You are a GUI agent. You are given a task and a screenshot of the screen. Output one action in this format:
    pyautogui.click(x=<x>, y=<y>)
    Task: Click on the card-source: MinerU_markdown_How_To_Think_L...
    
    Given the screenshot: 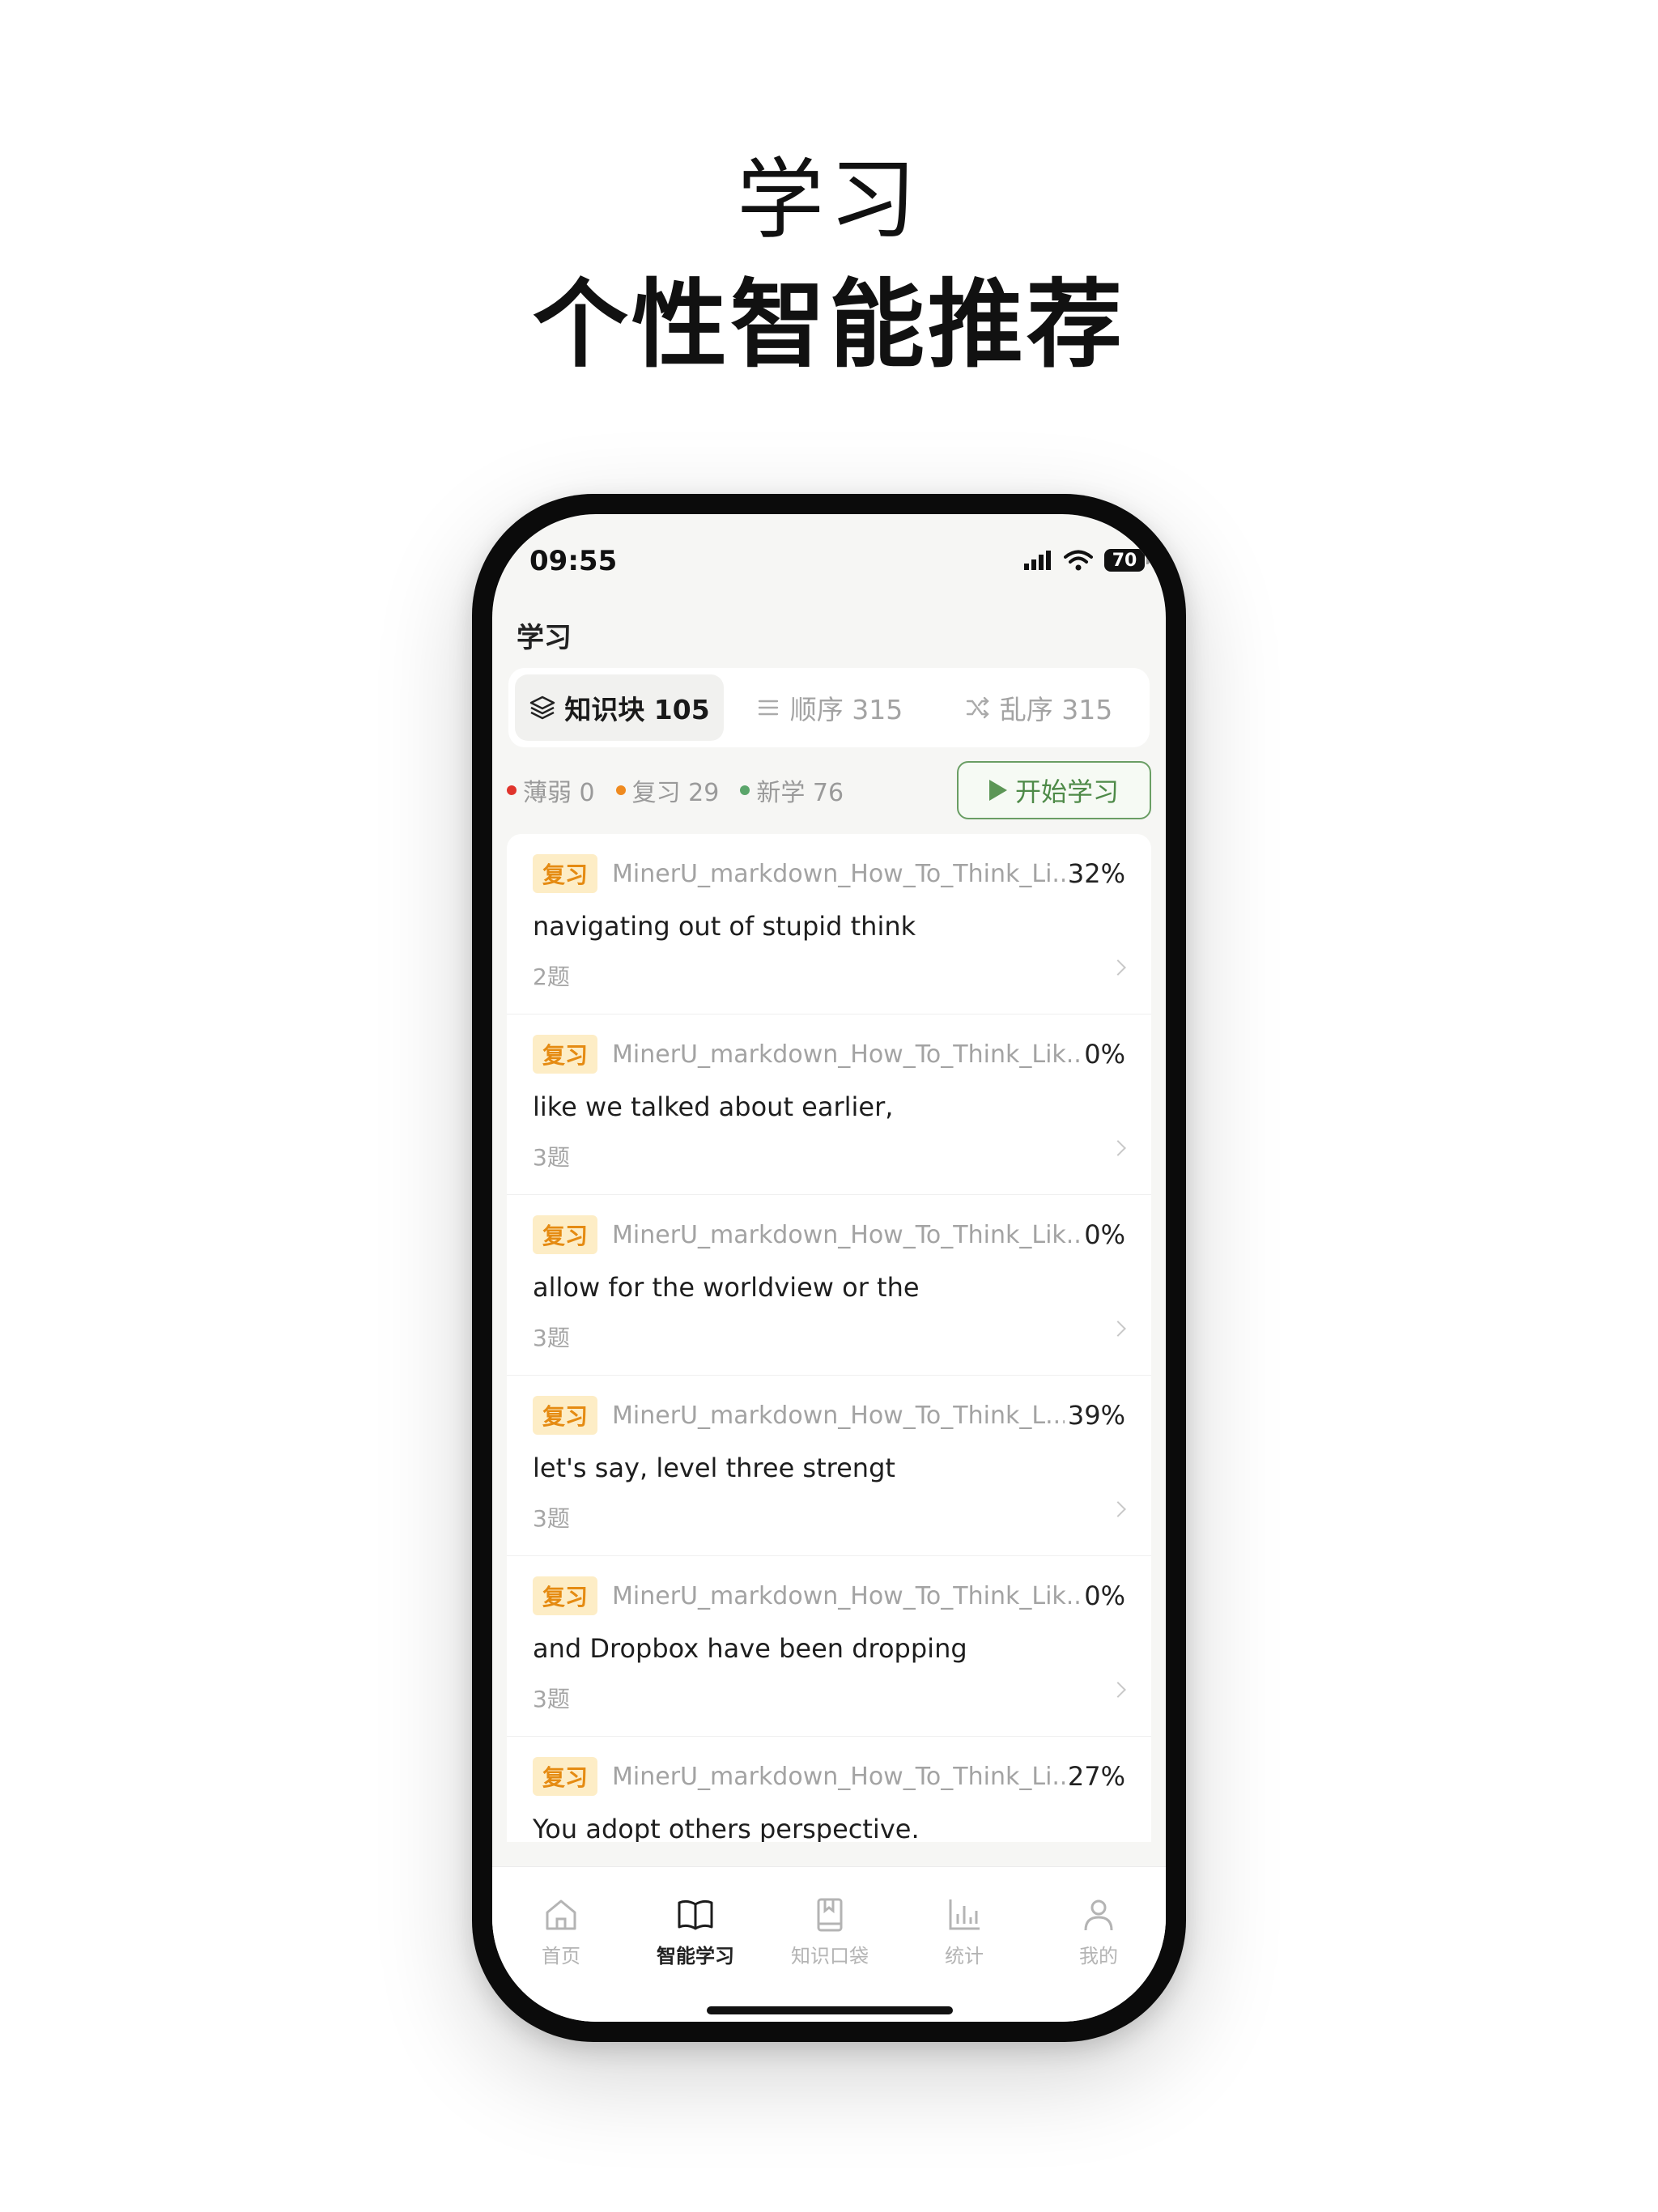 What is the action you would take?
    pyautogui.click(x=838, y=1415)
    